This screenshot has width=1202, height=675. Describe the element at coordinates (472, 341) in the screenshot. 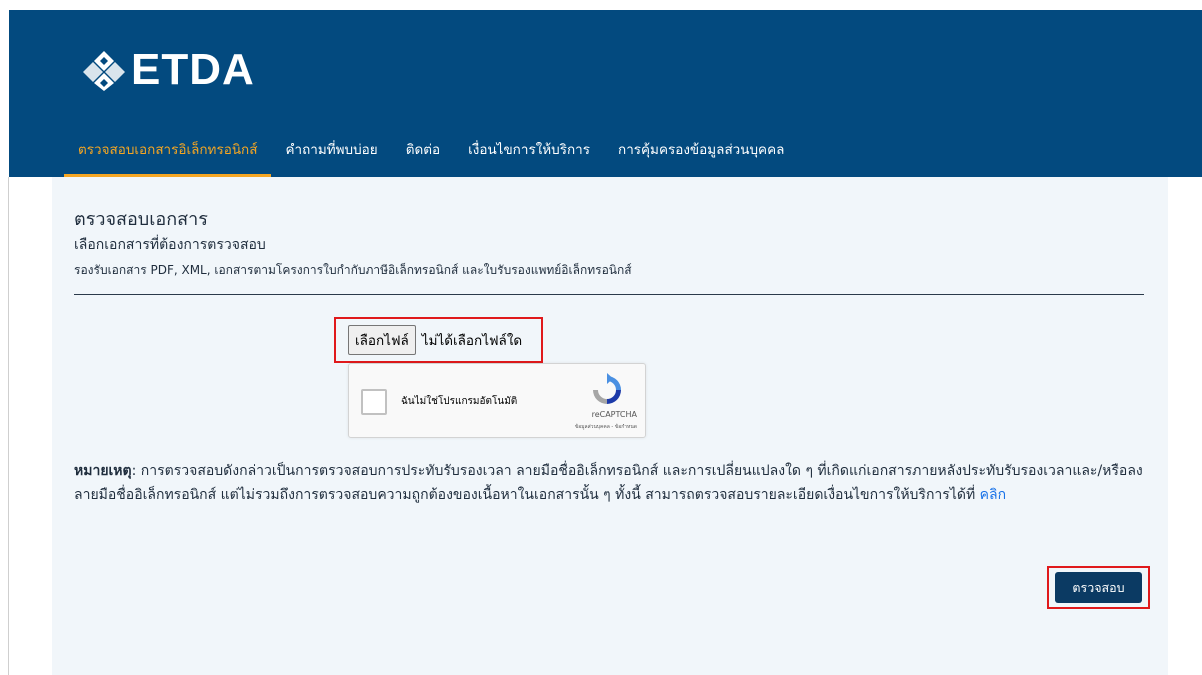

I see `file-status-text: ไม่ได้เลือกไฟล์ใด` at that location.